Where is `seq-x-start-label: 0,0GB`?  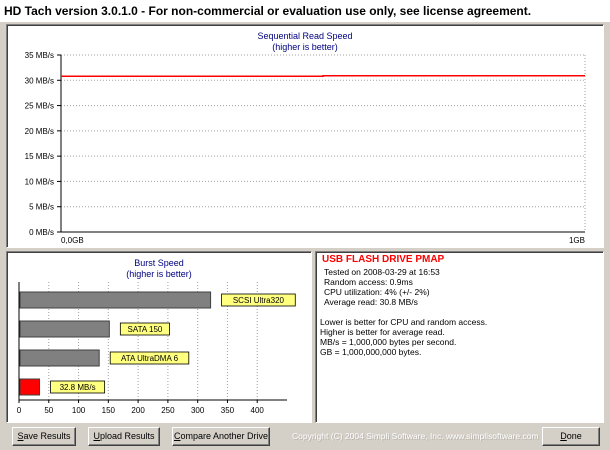 seq-x-start-label: 0,0GB is located at coordinates (72, 240).